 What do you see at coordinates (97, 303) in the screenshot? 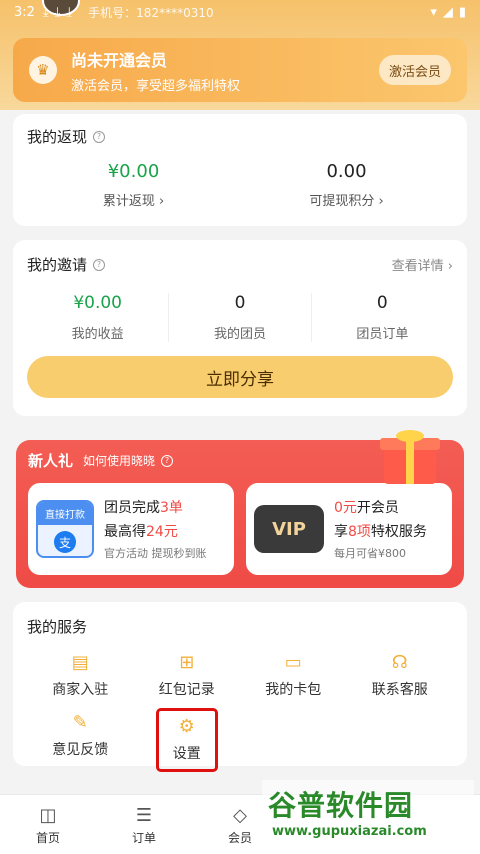
I see `my-earnings-value: ¥0.00` at bounding box center [97, 303].